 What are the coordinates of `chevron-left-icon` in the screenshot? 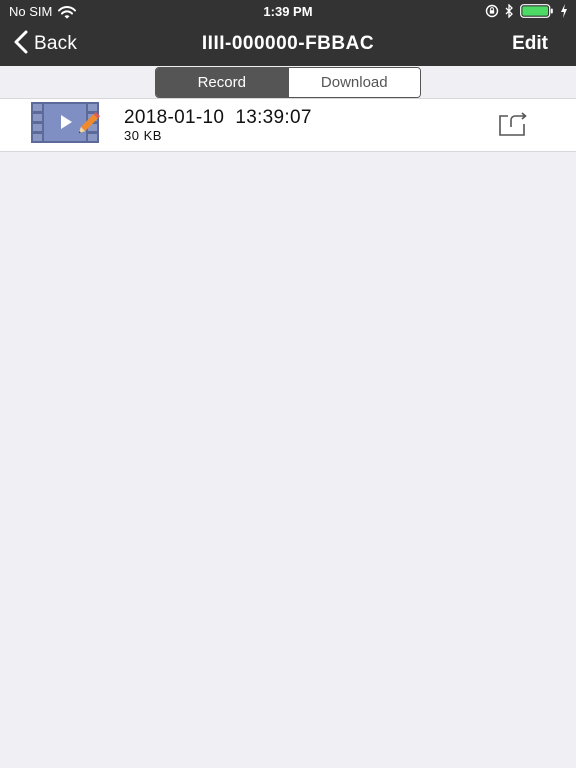 It's located at (21, 44).